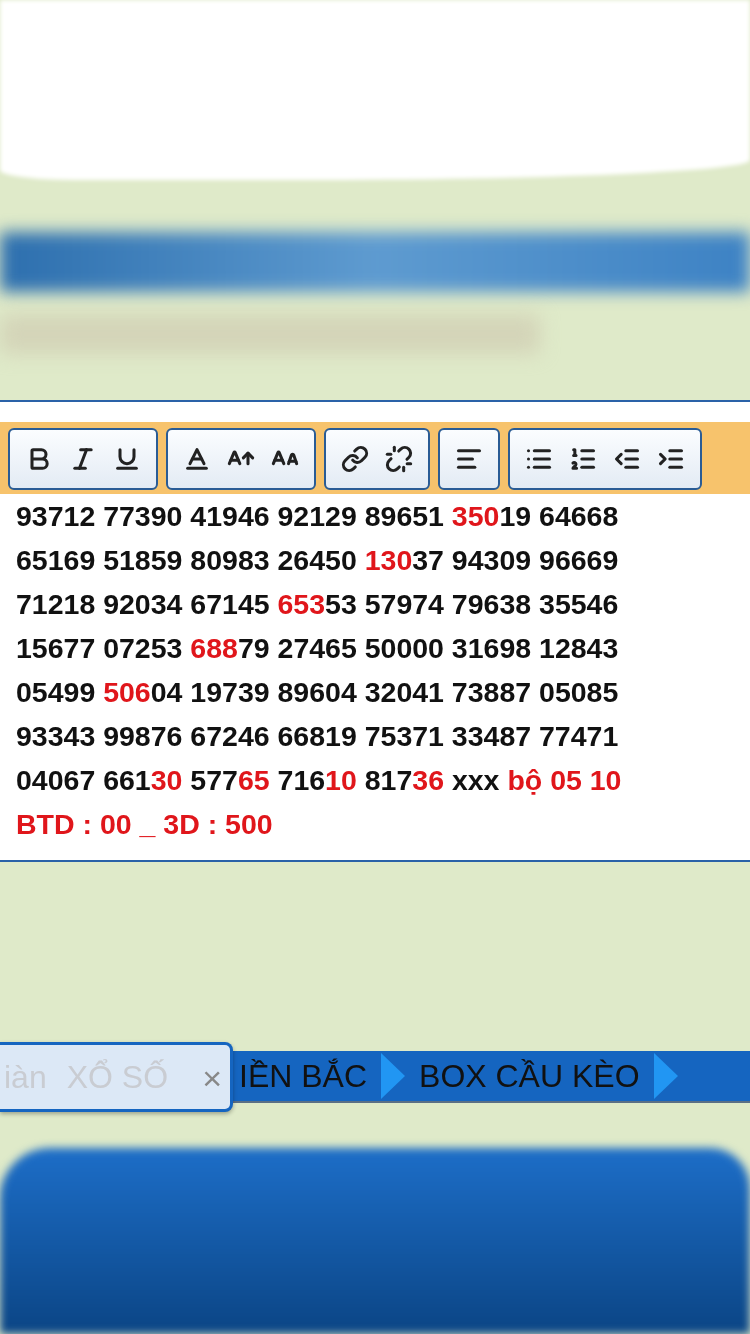  I want to click on text-line: 05499 50604 19739 89604 32041 73887 05085, so click(318, 692).